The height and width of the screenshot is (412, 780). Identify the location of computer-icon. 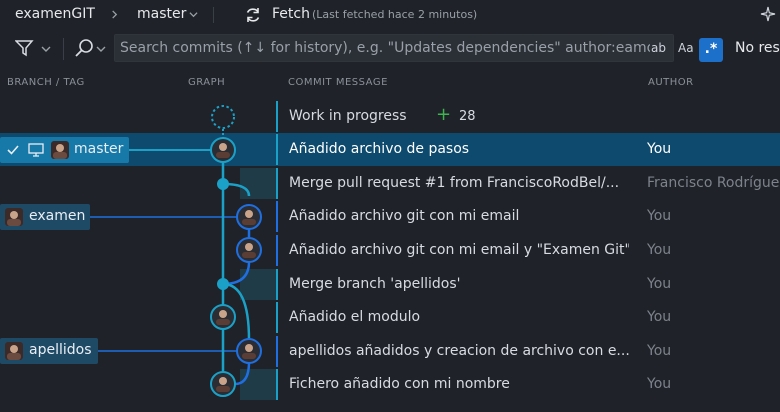
(36, 150).